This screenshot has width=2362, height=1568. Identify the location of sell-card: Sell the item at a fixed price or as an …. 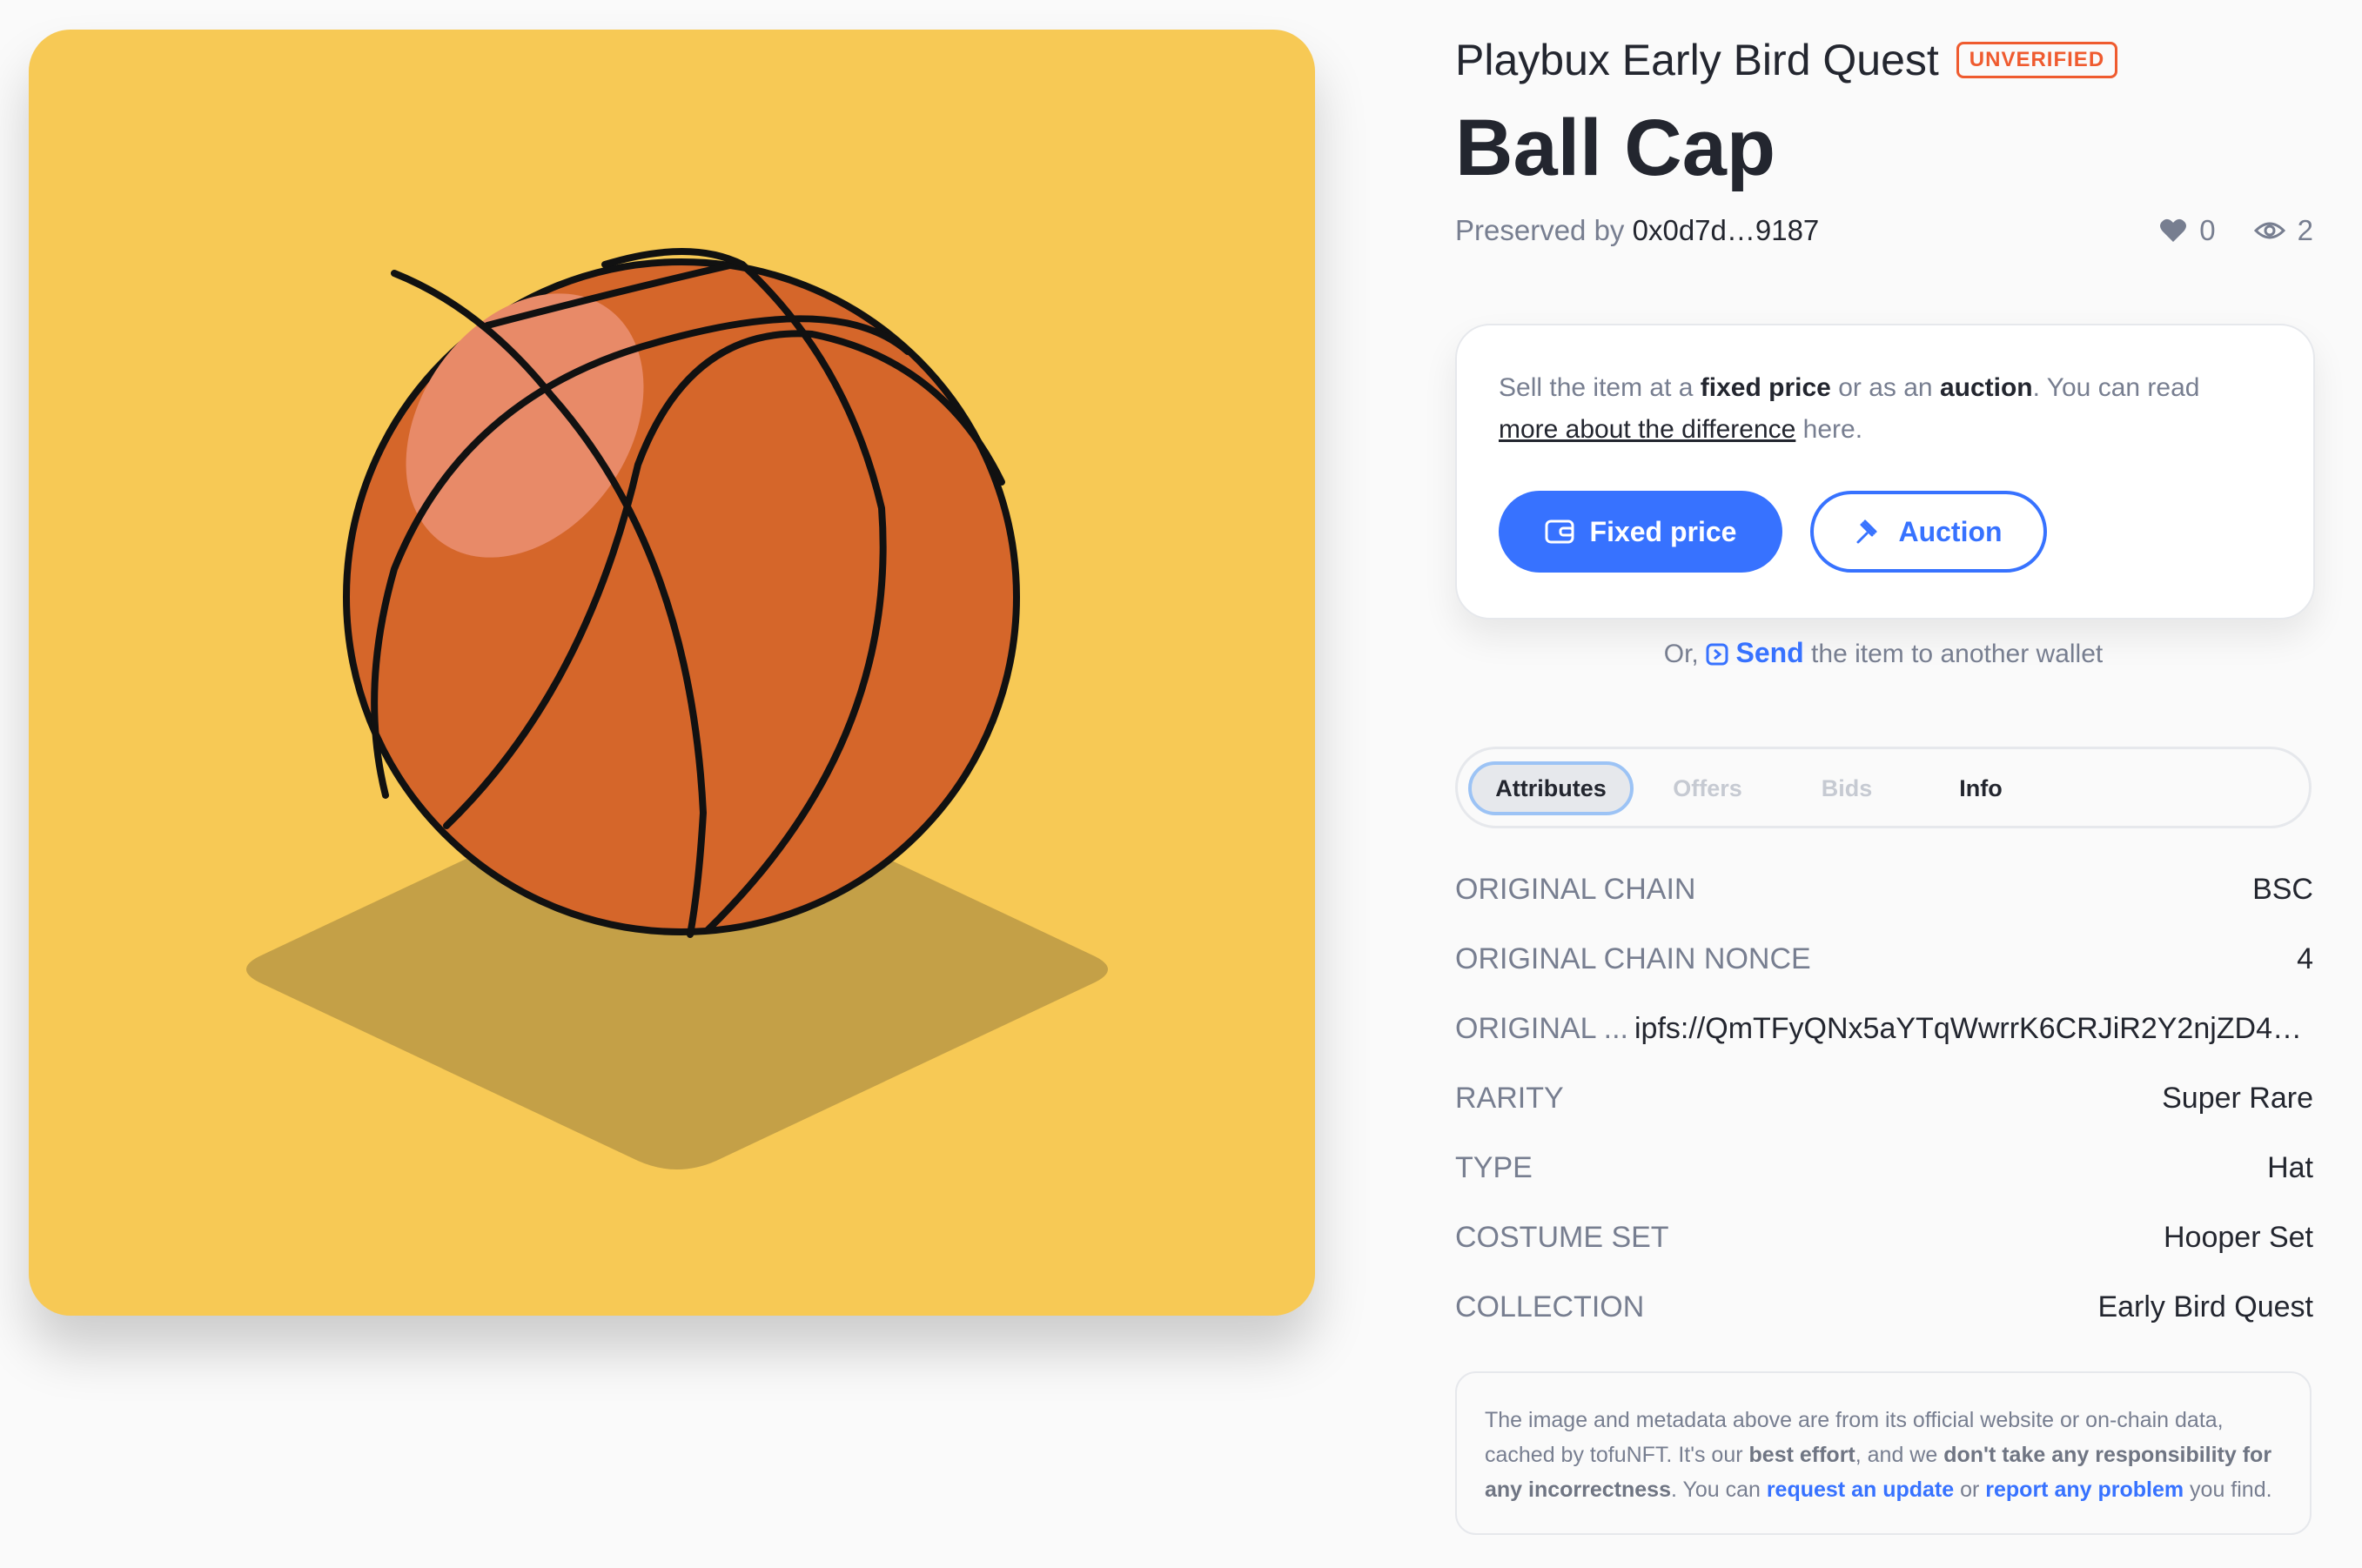
(1885, 472).